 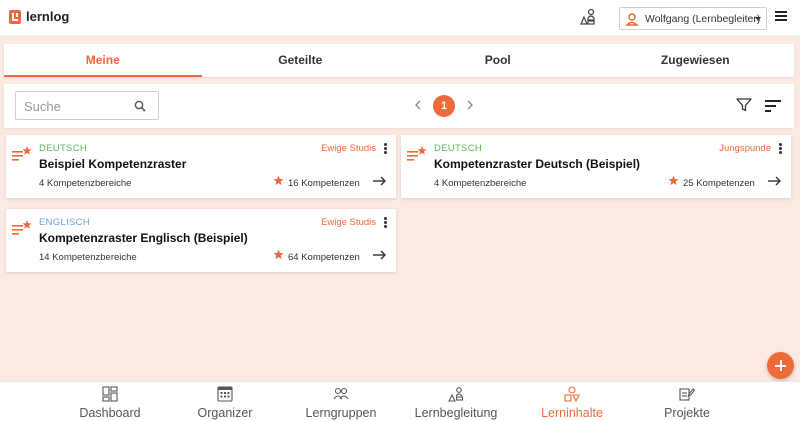 What do you see at coordinates (400, 18) in the screenshot?
I see `top-bar: lernlog Wolfgang (Lernbegleiter)` at bounding box center [400, 18].